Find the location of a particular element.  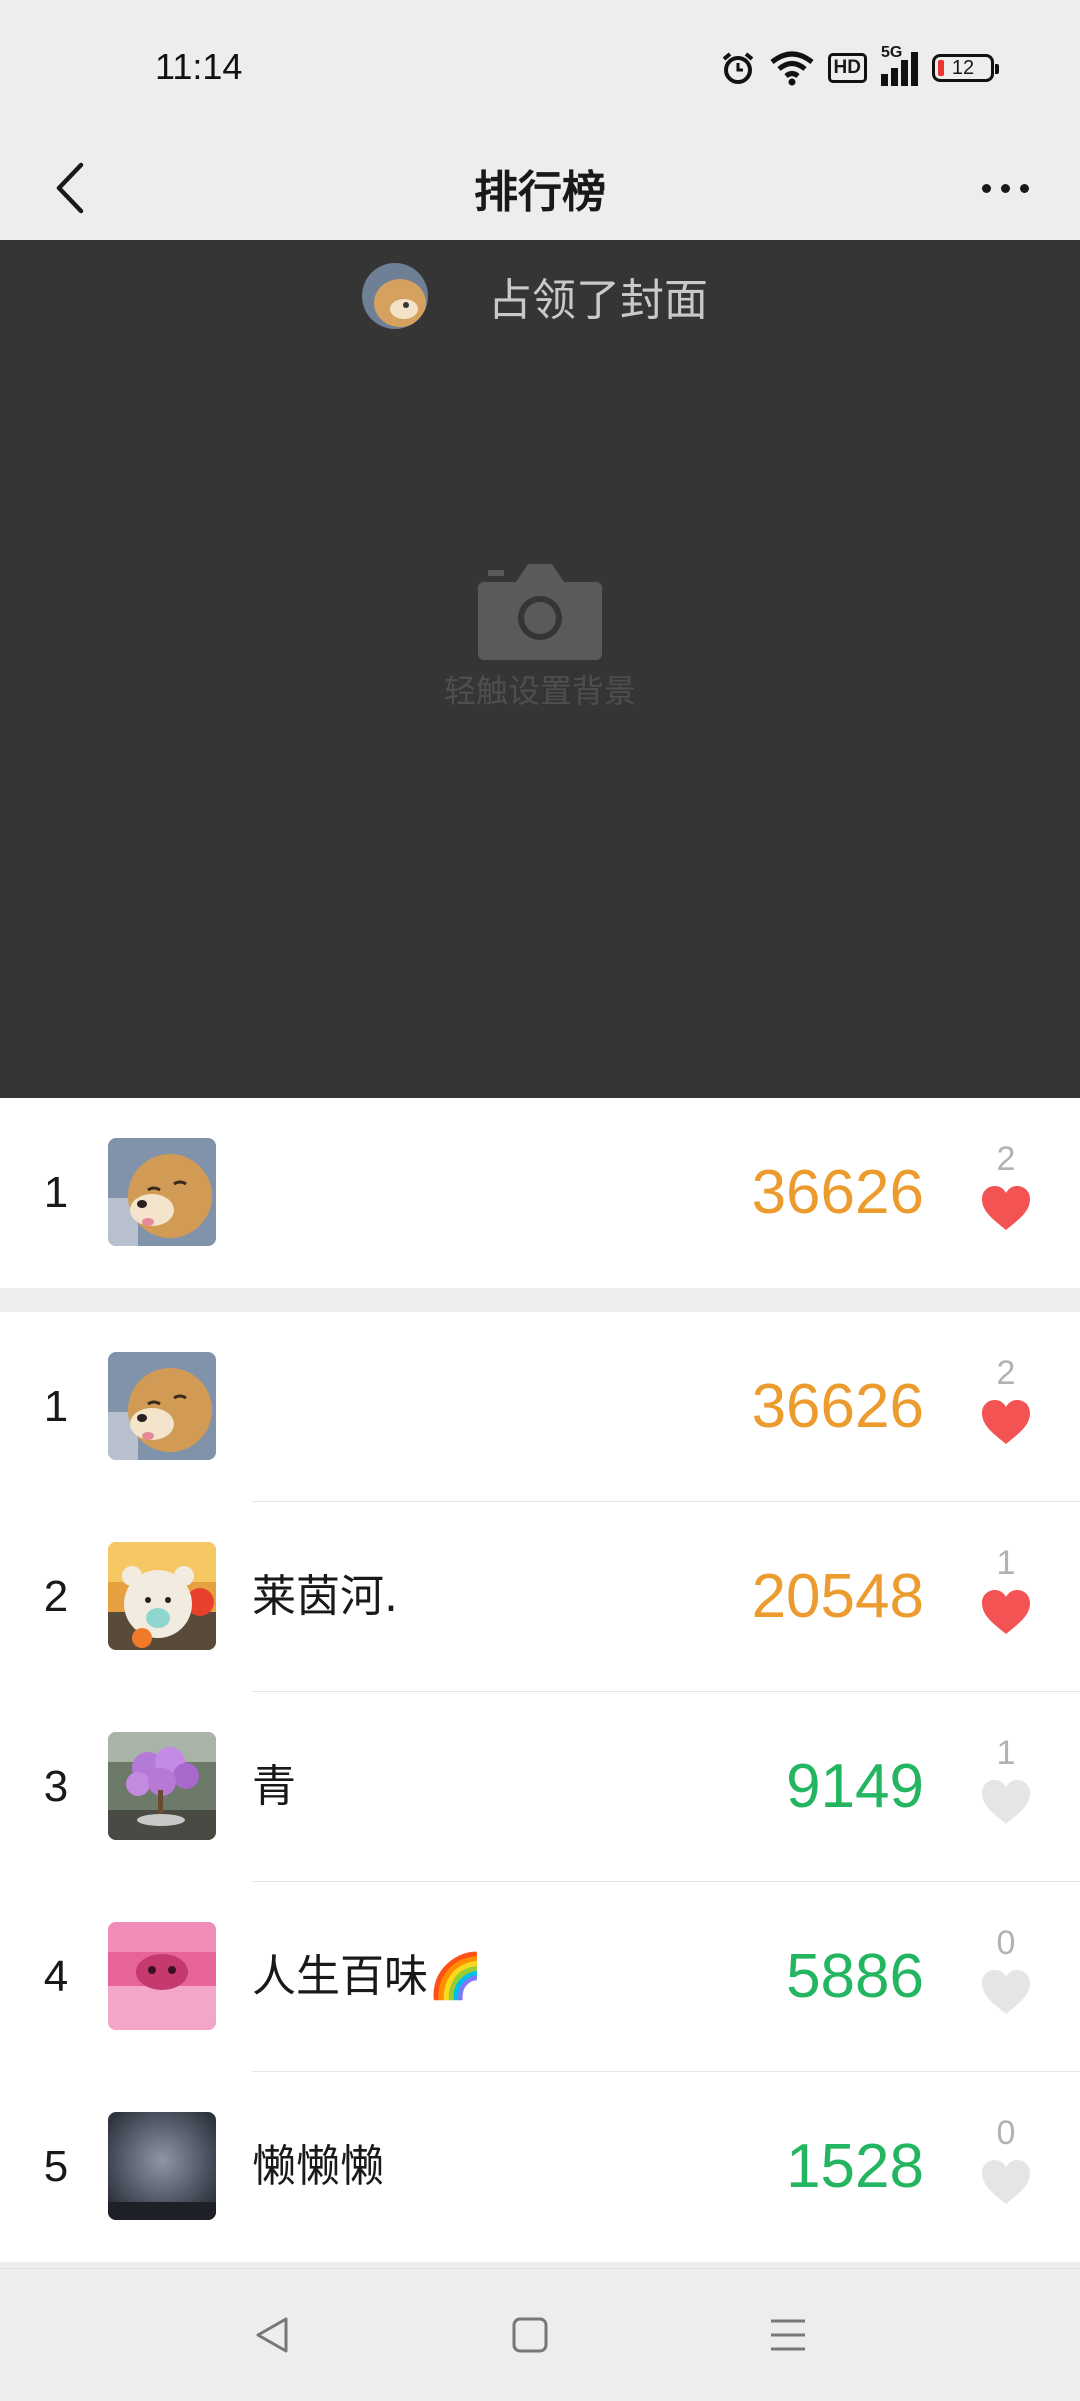

nav-home-icon is located at coordinates (530, 2335).